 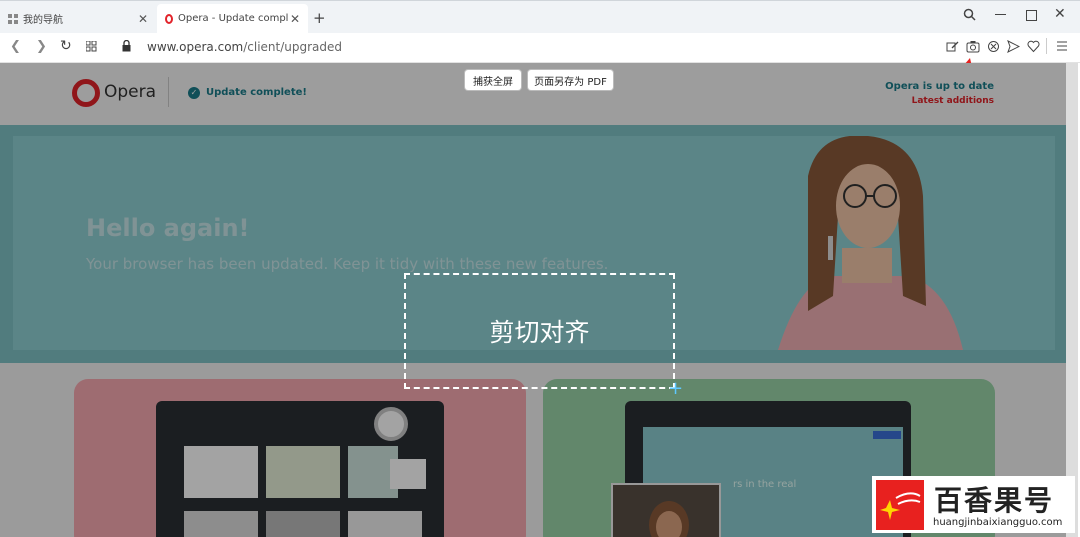 I want to click on url-host: www.opera.com, so click(x=195, y=47).